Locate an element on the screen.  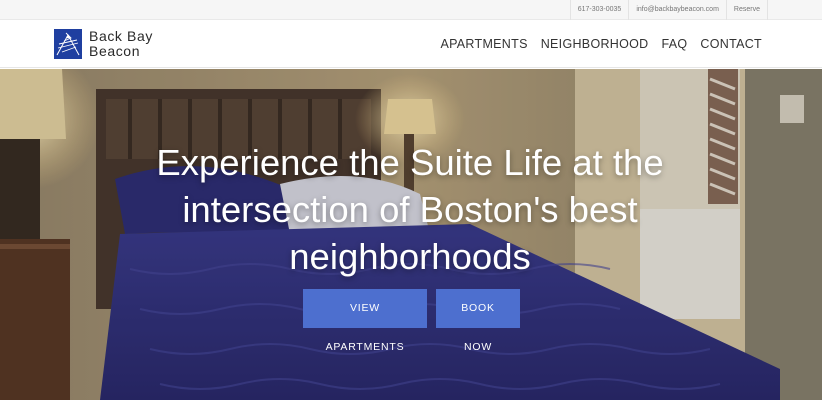
email-link: info@backbaybeacon.com is located at coordinates (678, 10).